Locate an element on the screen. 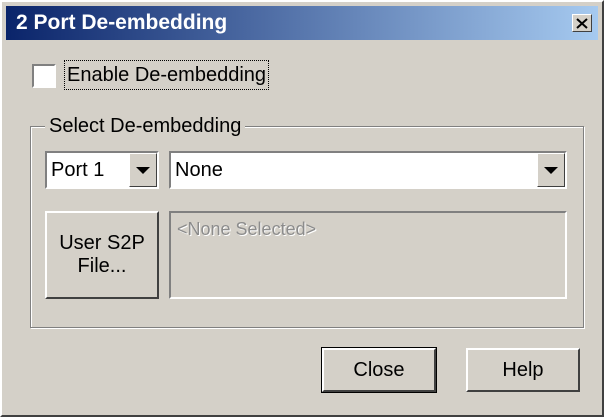  close-x-glyph is located at coordinates (582, 23).